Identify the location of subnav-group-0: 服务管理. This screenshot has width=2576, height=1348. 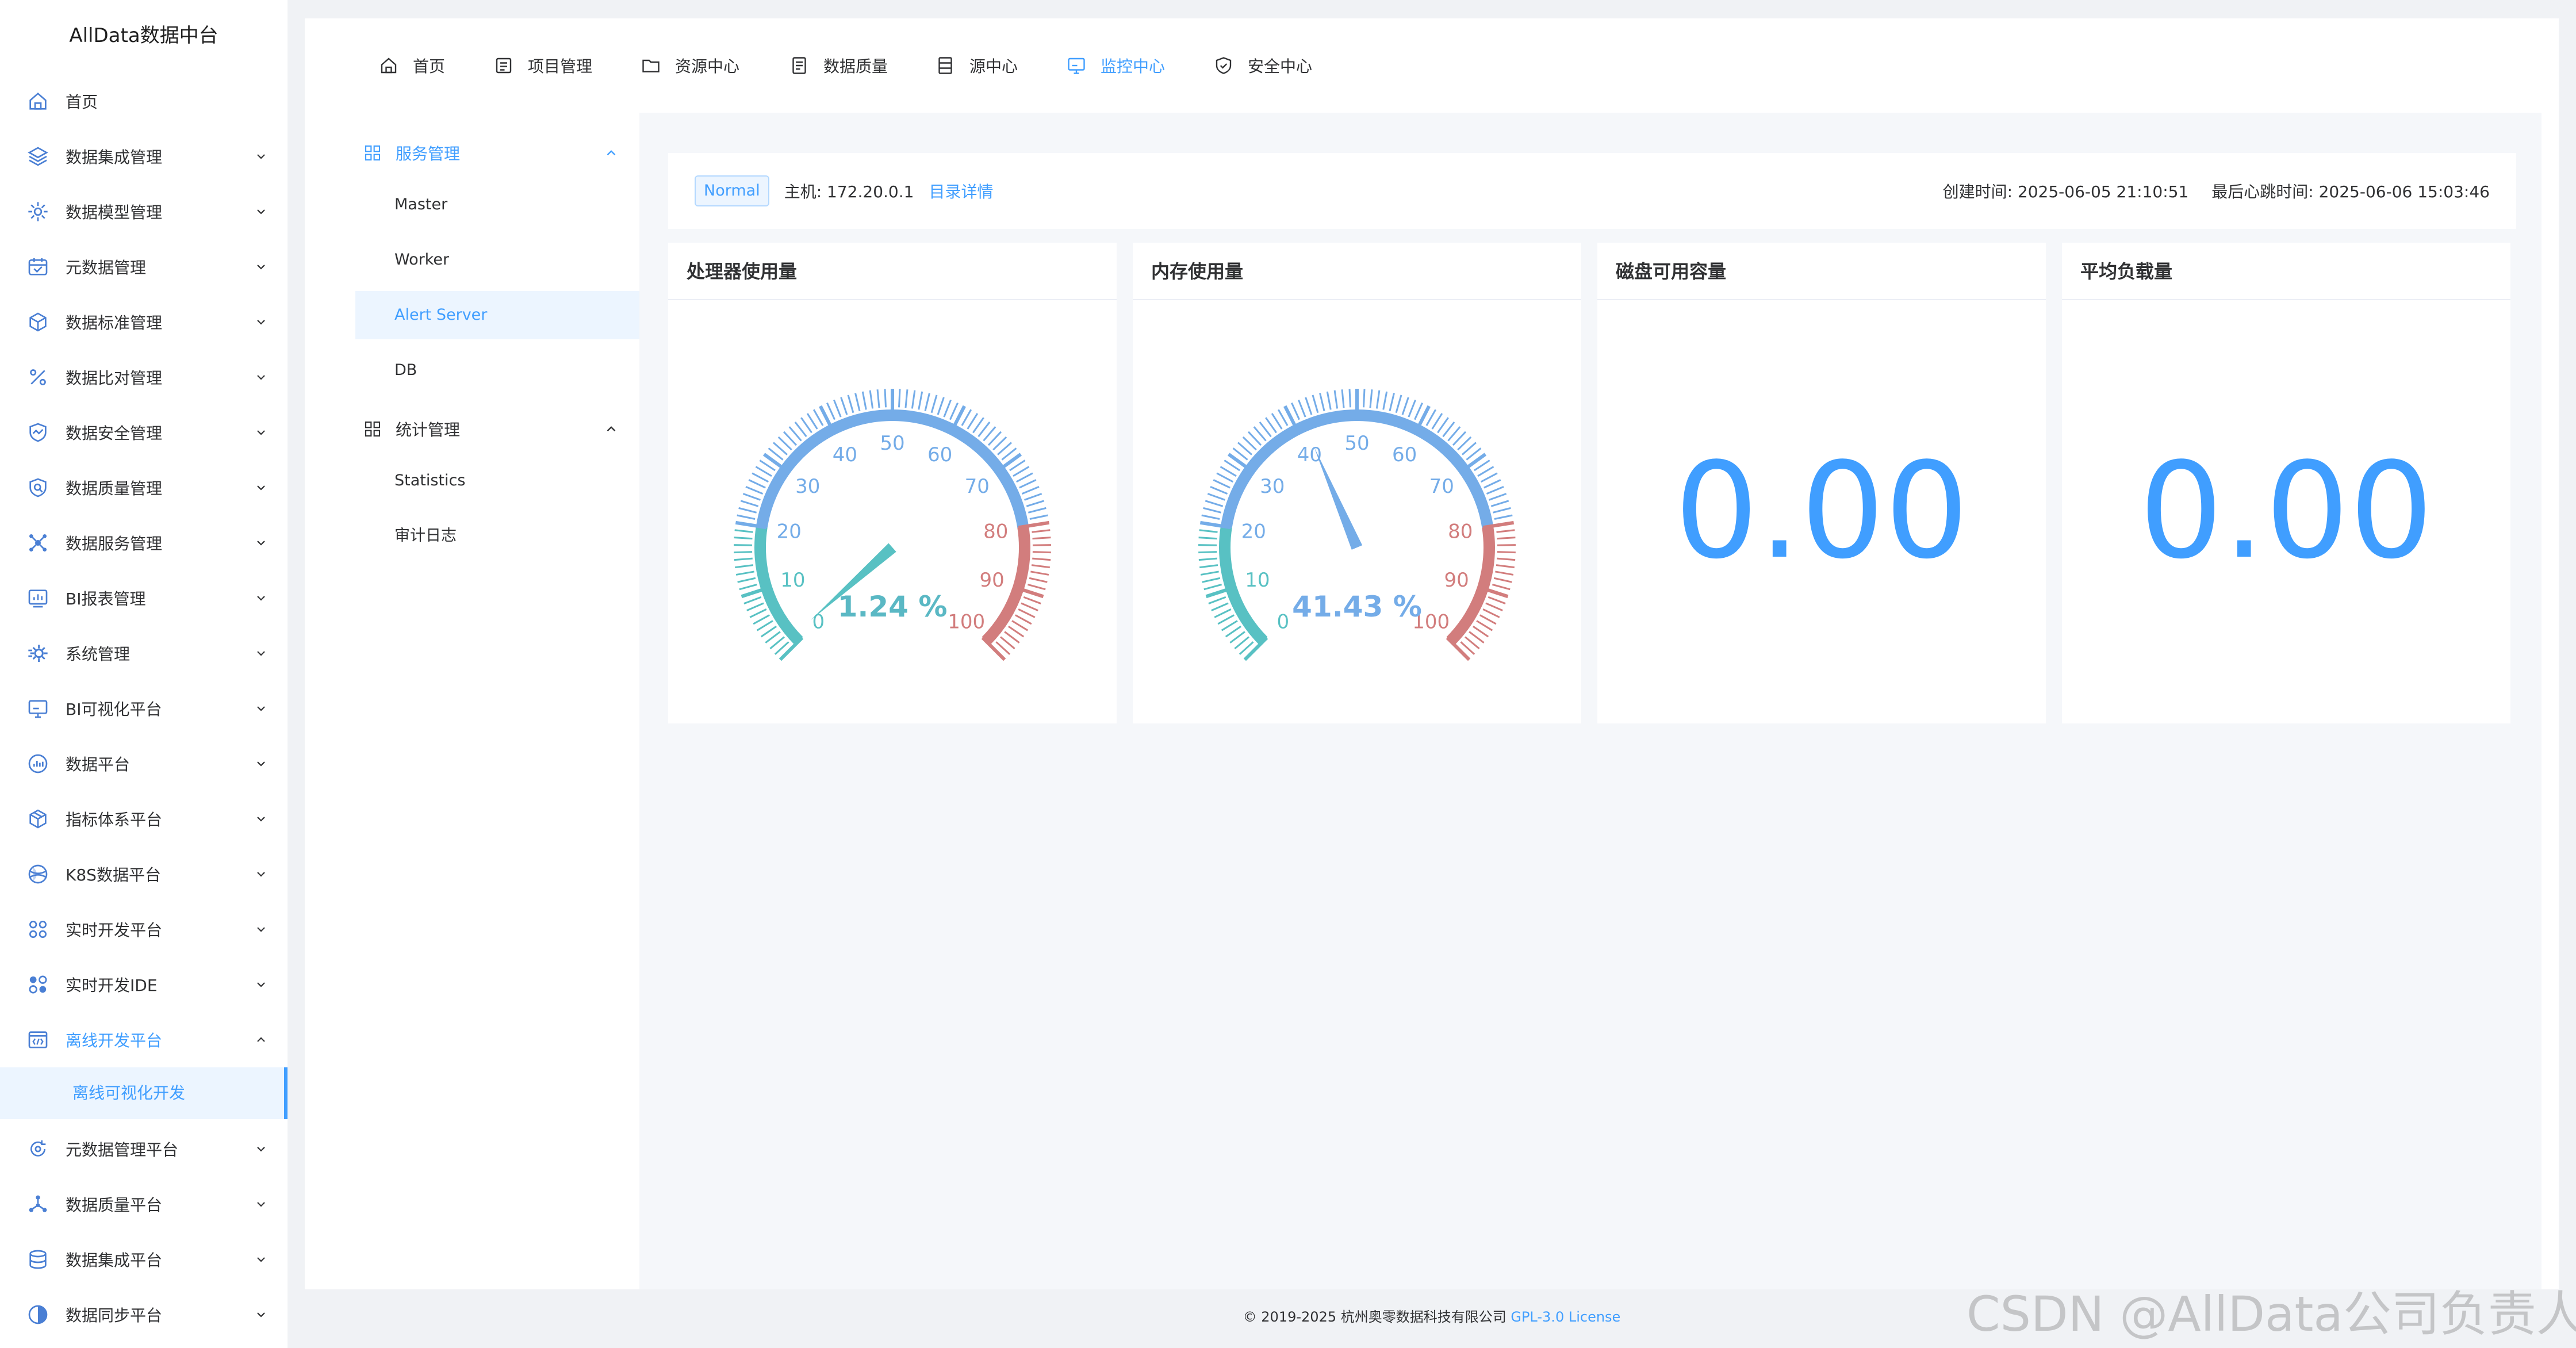
(485, 153).